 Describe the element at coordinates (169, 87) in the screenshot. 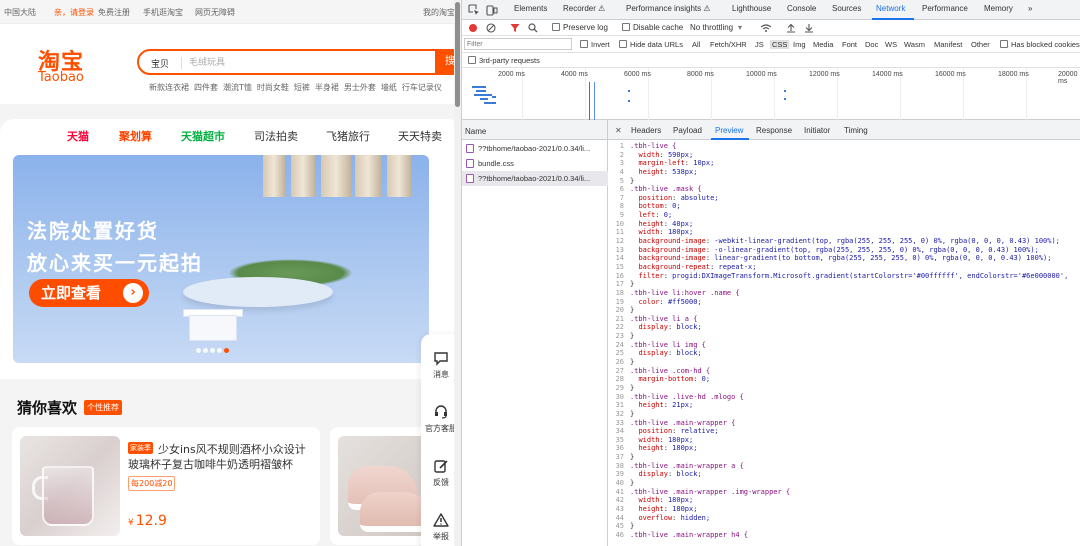

I see `hot-word: 新款连衣裙` at that location.